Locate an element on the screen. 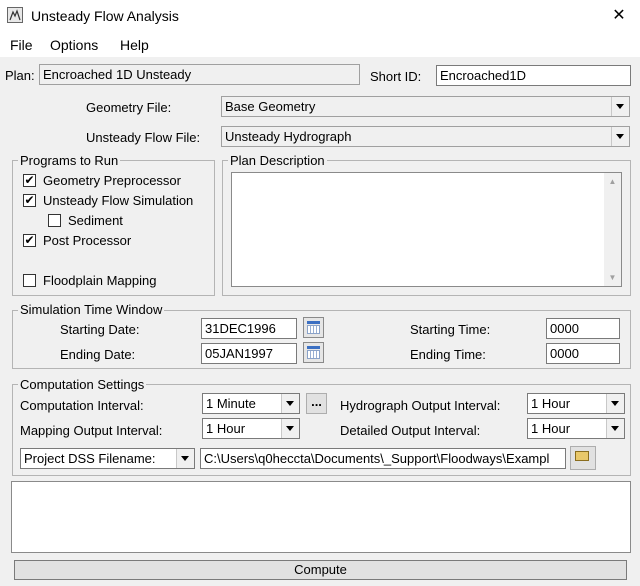 Image resolution: width=640 pixels, height=586 pixels. simulation-time-window-title: Simulation Time Window is located at coordinates (91, 309).